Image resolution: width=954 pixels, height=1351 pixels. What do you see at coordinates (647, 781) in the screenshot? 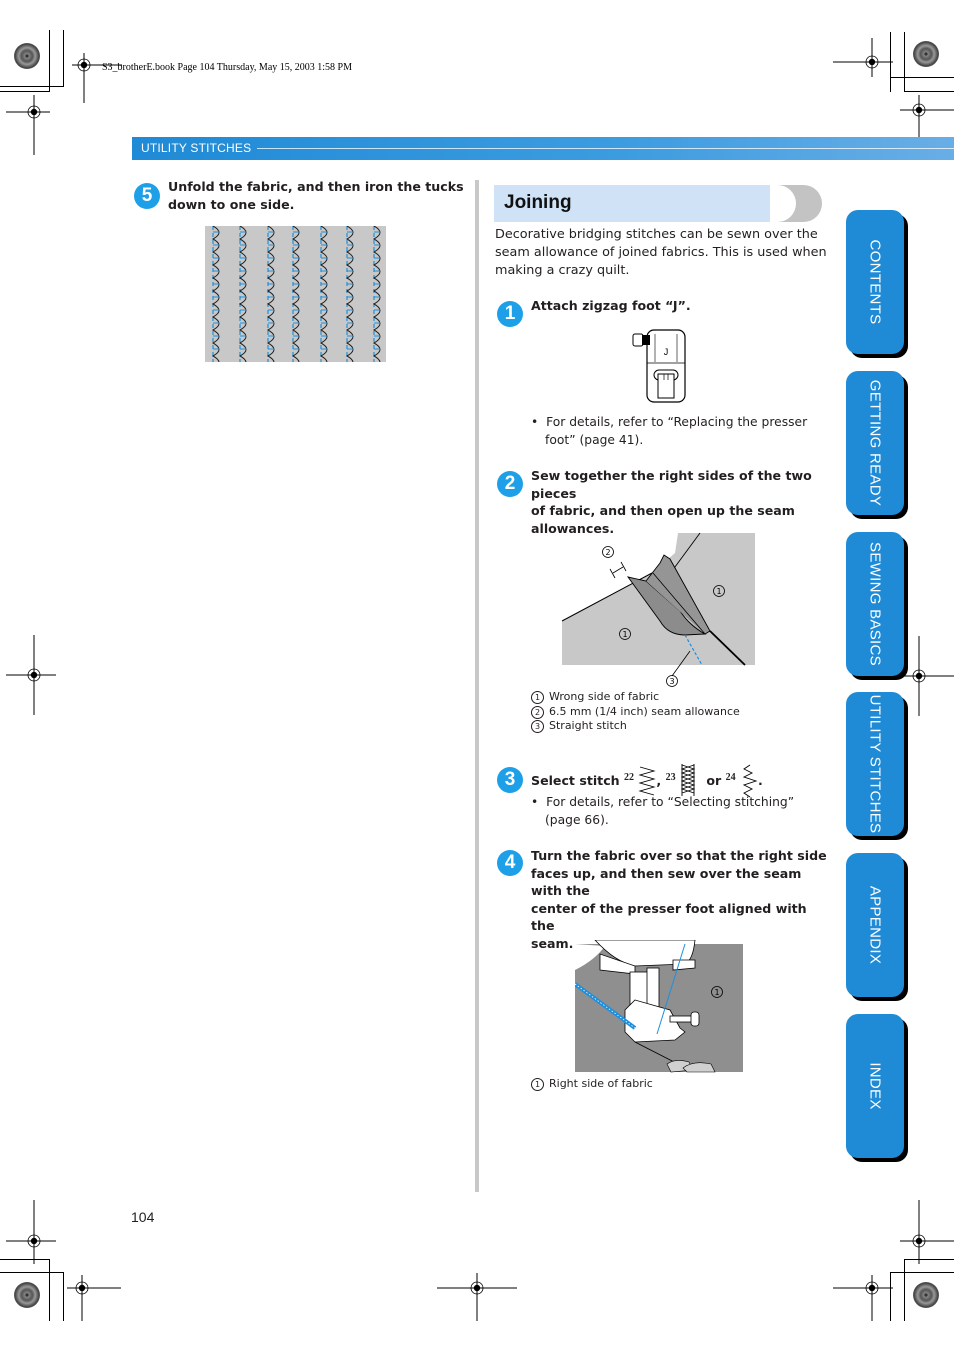
I see `stitch-22-icon` at bounding box center [647, 781].